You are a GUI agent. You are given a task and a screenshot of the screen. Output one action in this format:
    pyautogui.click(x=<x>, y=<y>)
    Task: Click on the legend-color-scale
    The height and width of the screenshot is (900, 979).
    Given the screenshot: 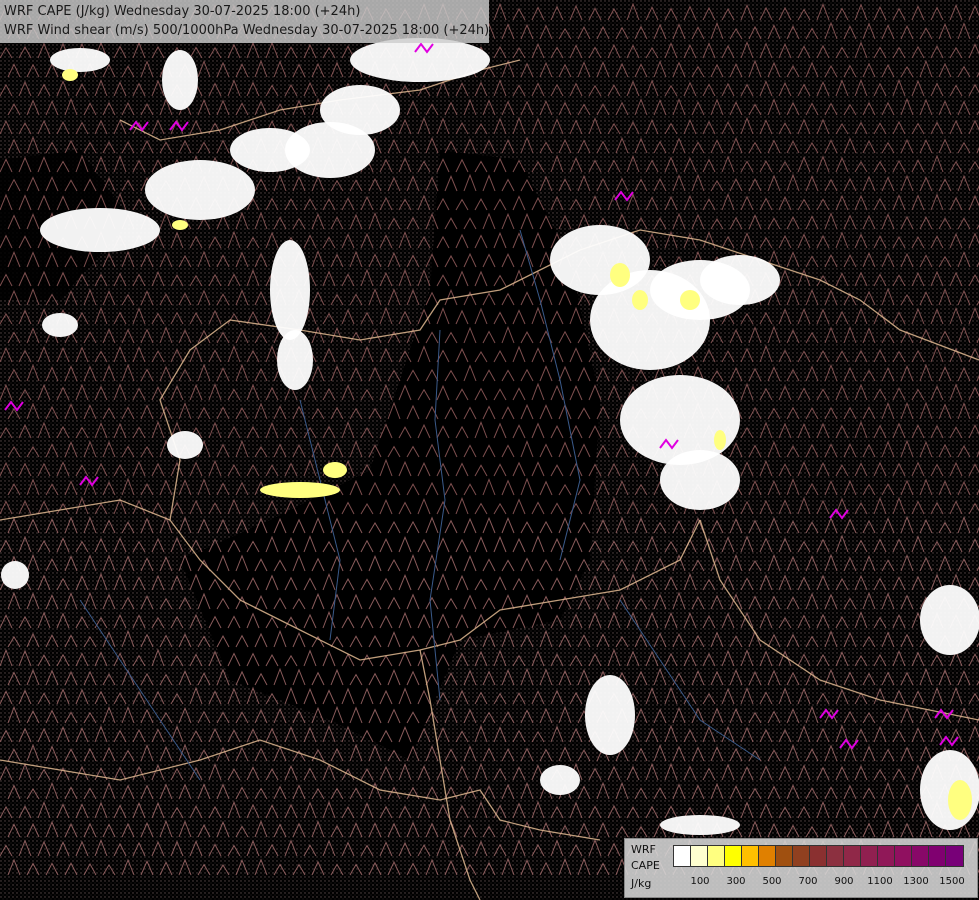 What is the action you would take?
    pyautogui.click(x=818, y=856)
    